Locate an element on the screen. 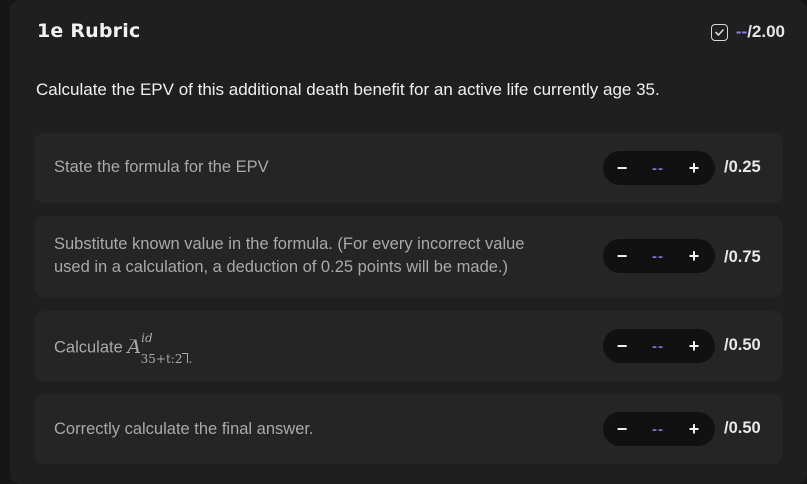  checkbox-check-icon is located at coordinates (719, 32).